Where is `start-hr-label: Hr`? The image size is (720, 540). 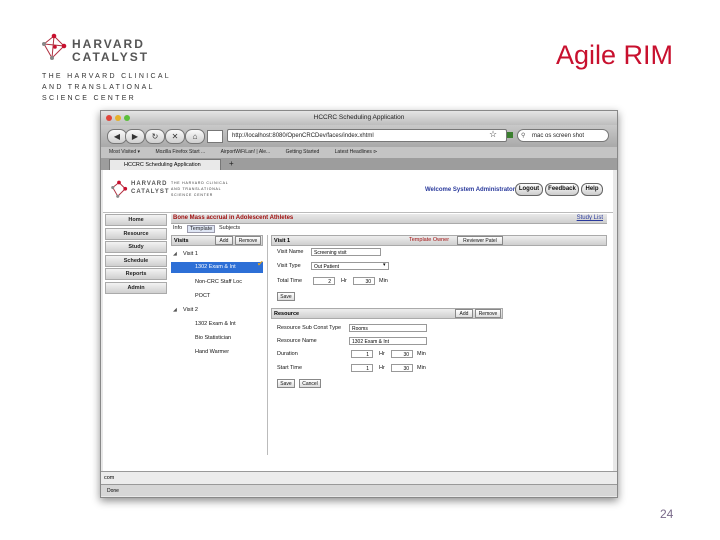
start-hr-label: Hr is located at coordinates (382, 368).